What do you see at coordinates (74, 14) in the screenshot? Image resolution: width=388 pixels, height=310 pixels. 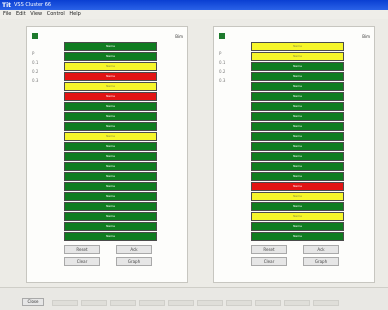 I see `menu-help: Help` at bounding box center [74, 14].